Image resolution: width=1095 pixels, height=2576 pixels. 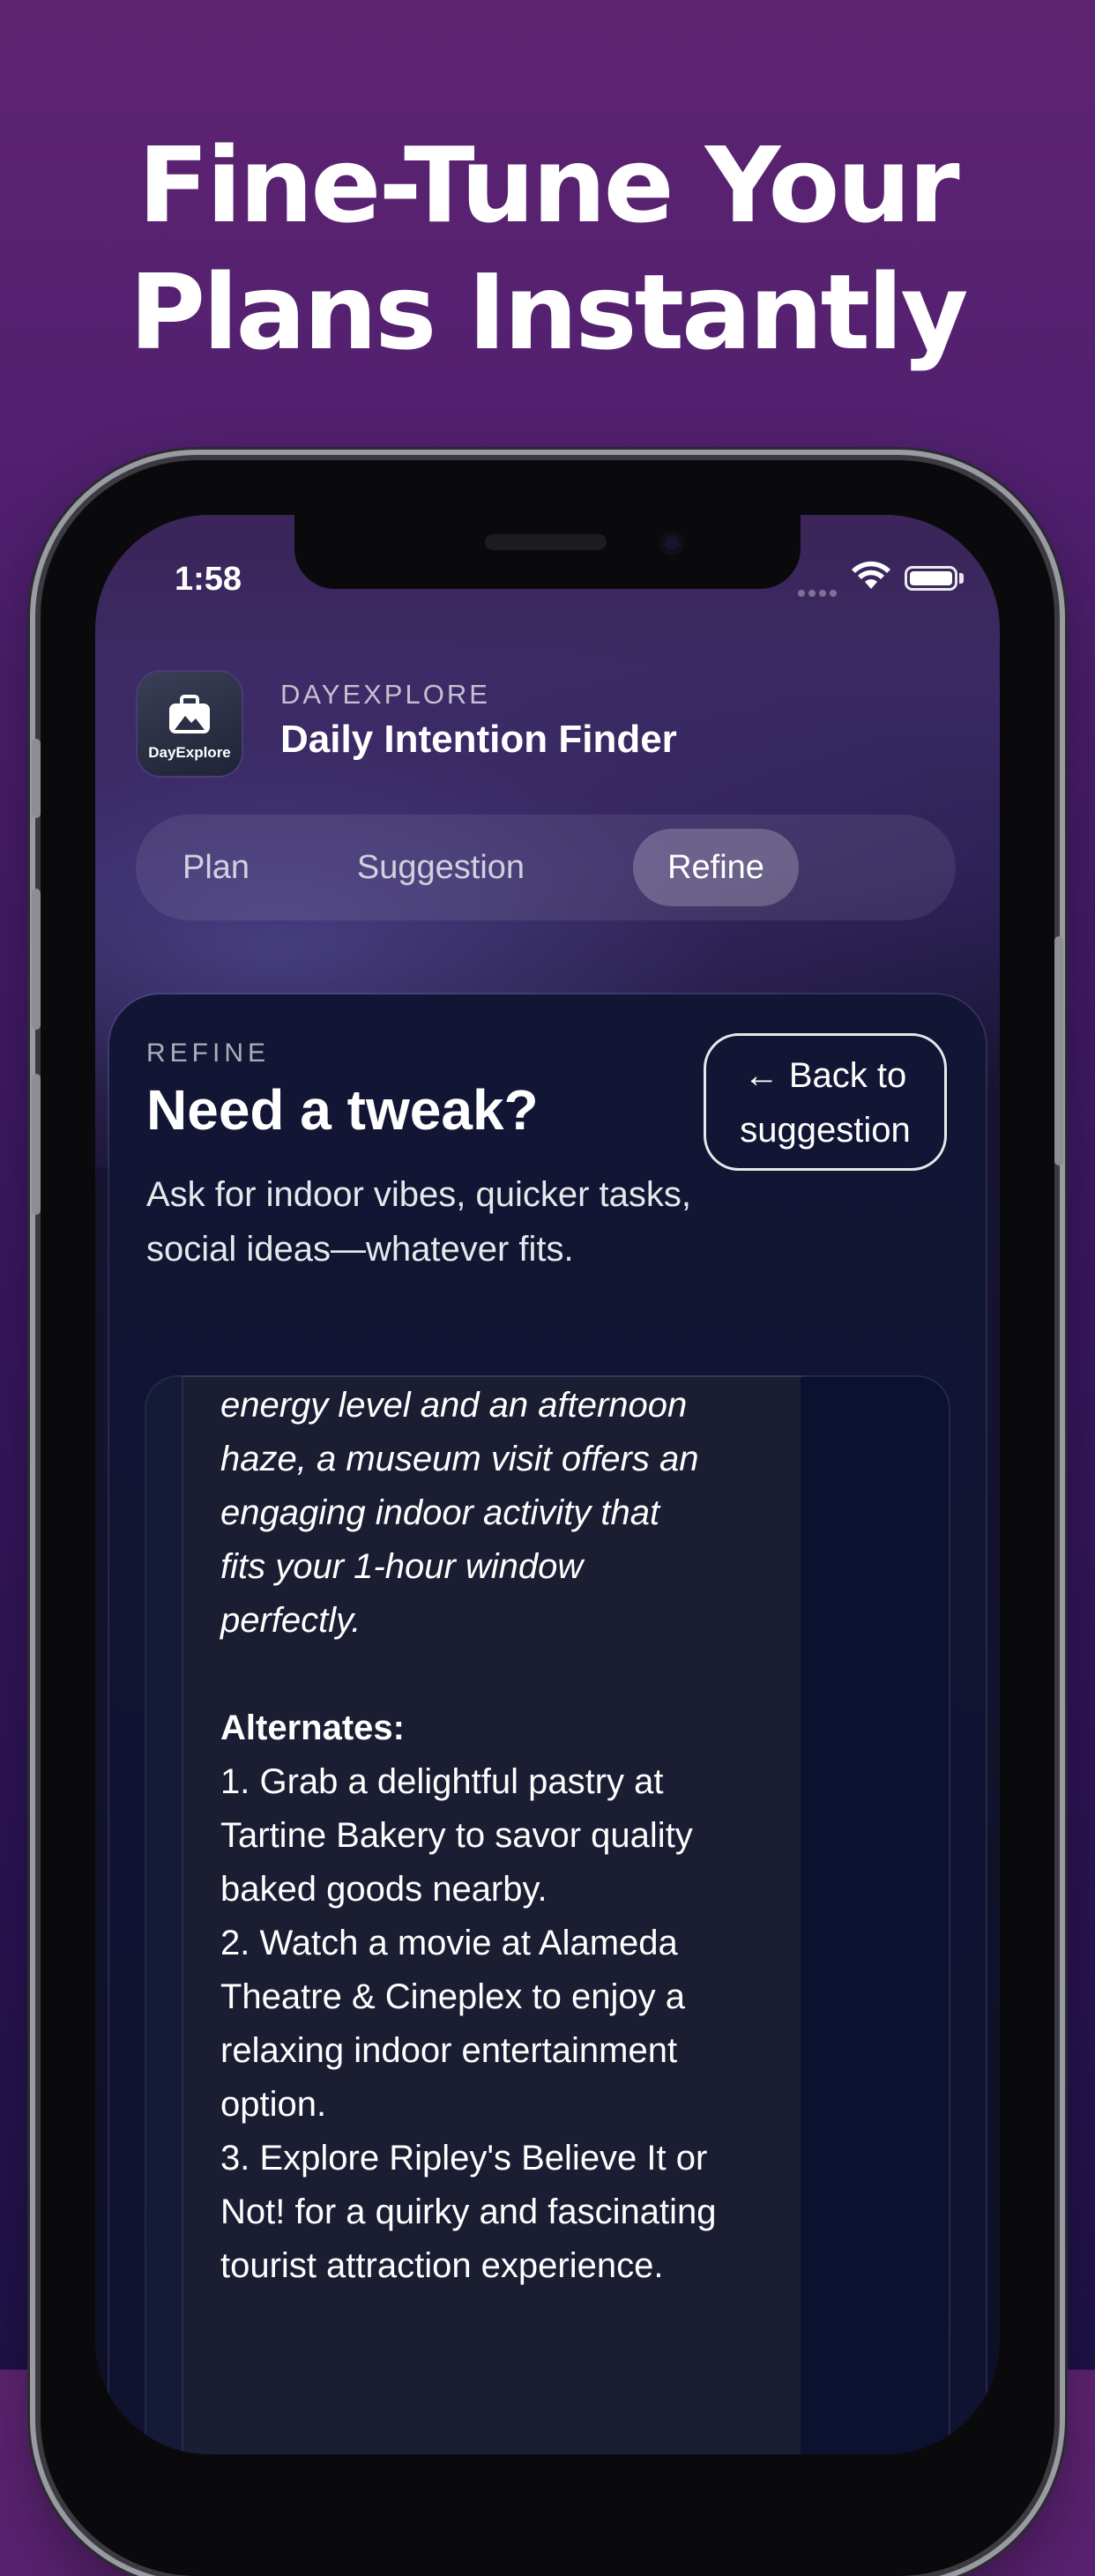 What do you see at coordinates (549, 312) in the screenshot?
I see `headline-line-2: Plans Instantly` at bounding box center [549, 312].